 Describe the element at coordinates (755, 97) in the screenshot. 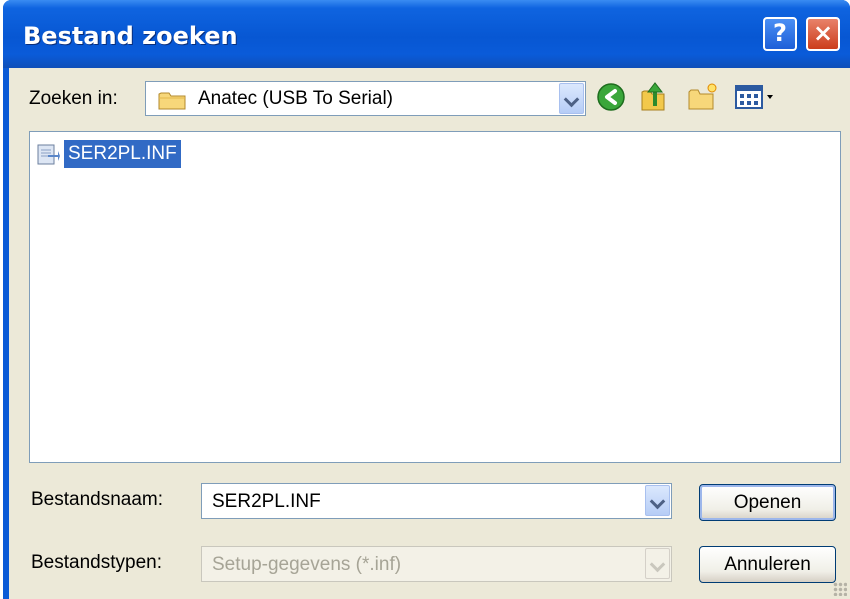

I see `view-menu-icon` at that location.